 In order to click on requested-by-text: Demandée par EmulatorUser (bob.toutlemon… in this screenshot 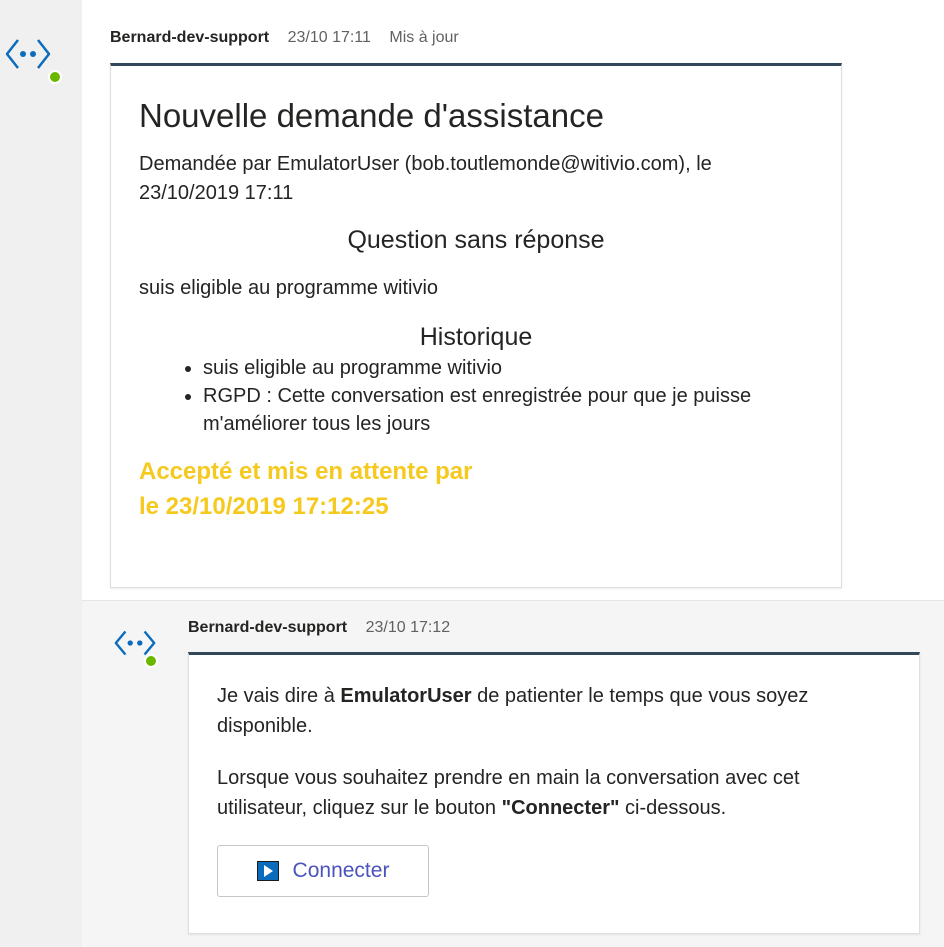, I will do `click(425, 178)`.